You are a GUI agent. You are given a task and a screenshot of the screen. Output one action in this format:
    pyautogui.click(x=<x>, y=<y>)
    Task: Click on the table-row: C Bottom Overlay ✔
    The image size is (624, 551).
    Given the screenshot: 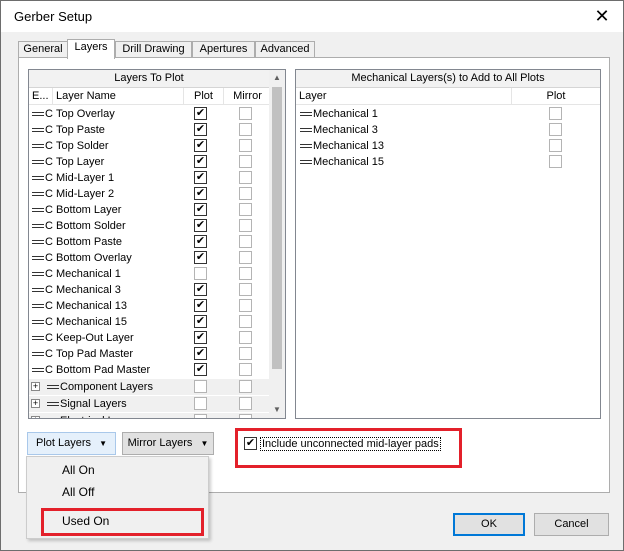 What is the action you would take?
    pyautogui.click(x=150, y=258)
    